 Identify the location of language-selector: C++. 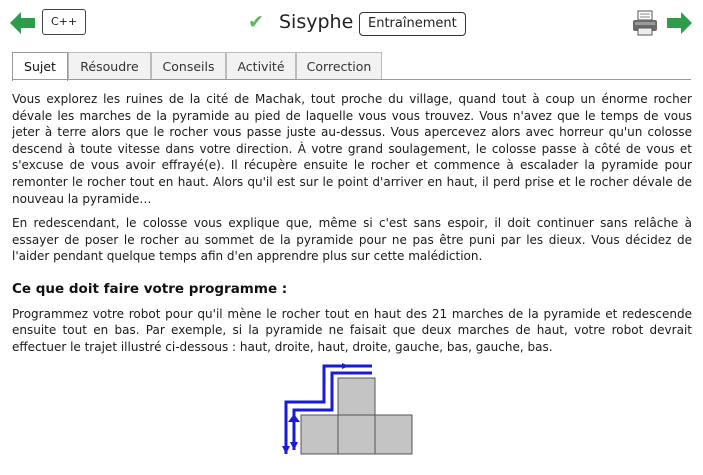
(64, 22).